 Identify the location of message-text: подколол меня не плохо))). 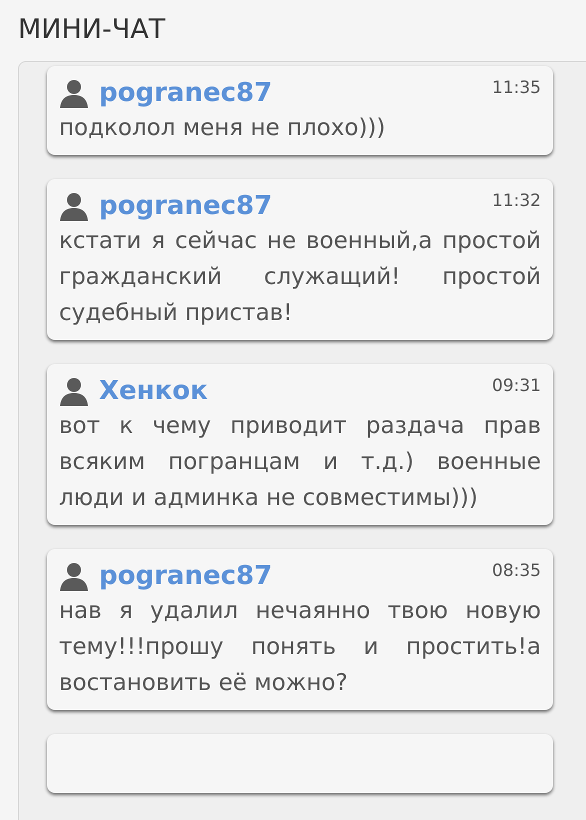
(222, 128).